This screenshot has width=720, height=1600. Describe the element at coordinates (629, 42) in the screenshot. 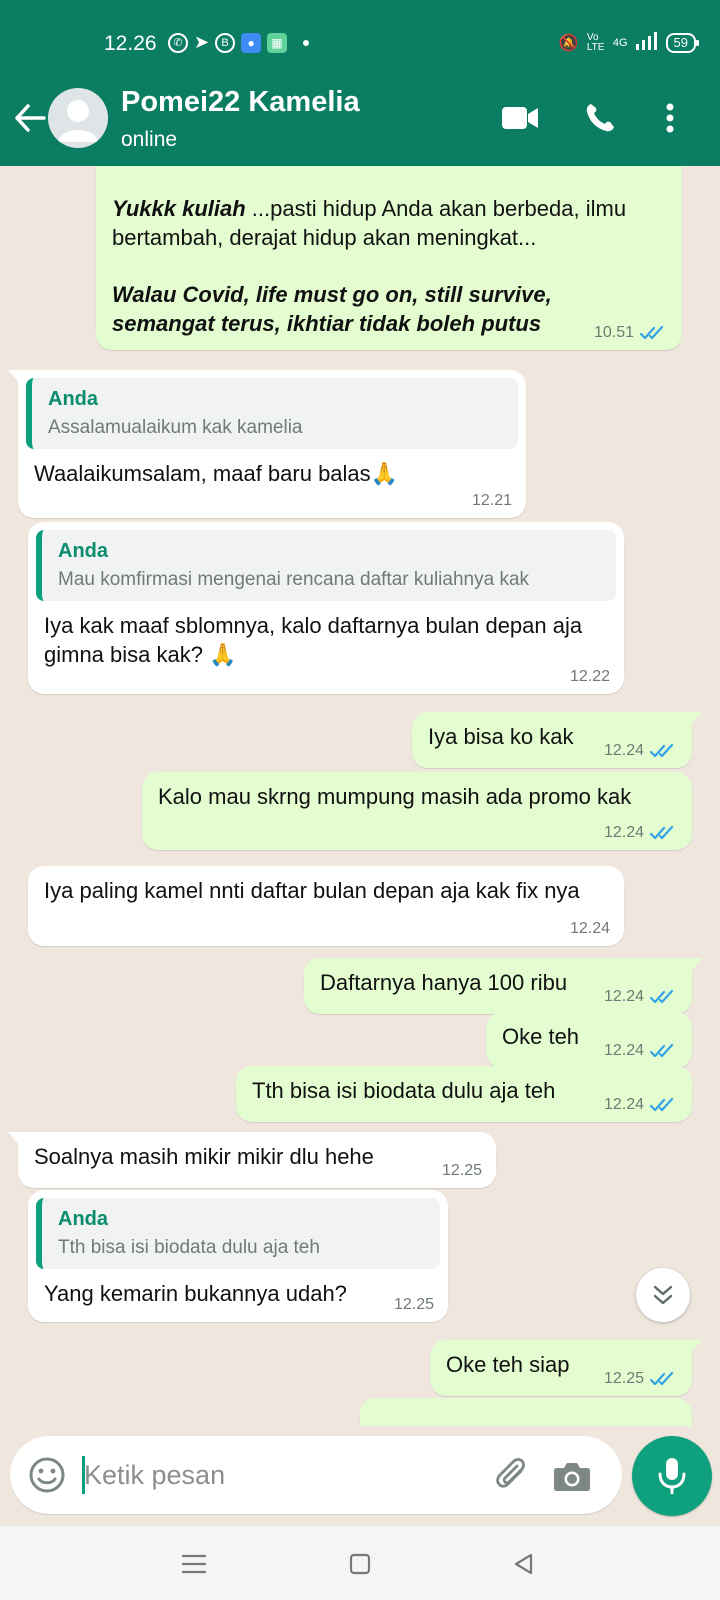

I see `system-status-icons: 🔕 Vo LTE 4G 59` at that location.